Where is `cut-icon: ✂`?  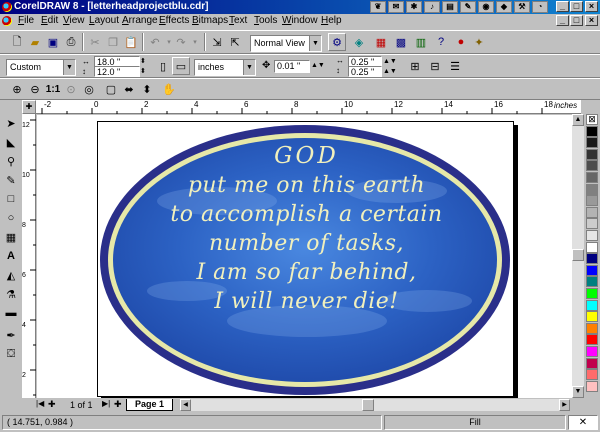 cut-icon: ✂ is located at coordinates (95, 42).